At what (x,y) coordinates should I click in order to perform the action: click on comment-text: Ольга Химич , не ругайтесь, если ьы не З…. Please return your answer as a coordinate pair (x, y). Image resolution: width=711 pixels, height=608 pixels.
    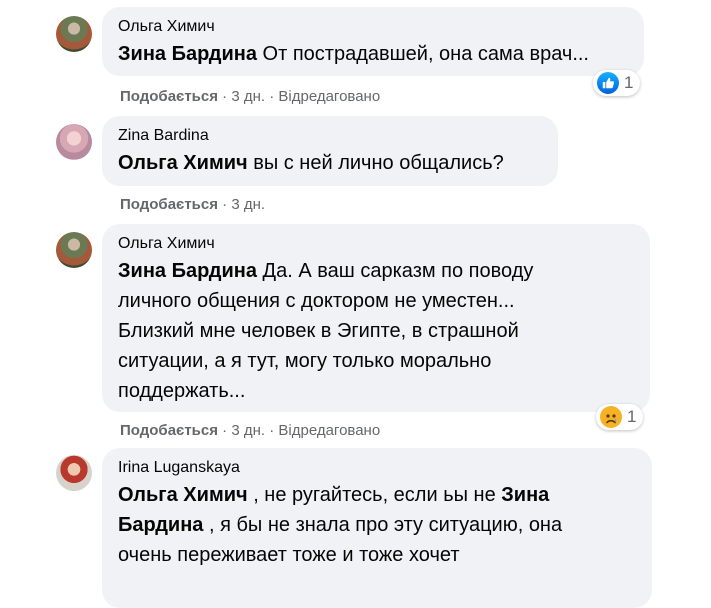
    Looking at the image, I should click on (340, 525).